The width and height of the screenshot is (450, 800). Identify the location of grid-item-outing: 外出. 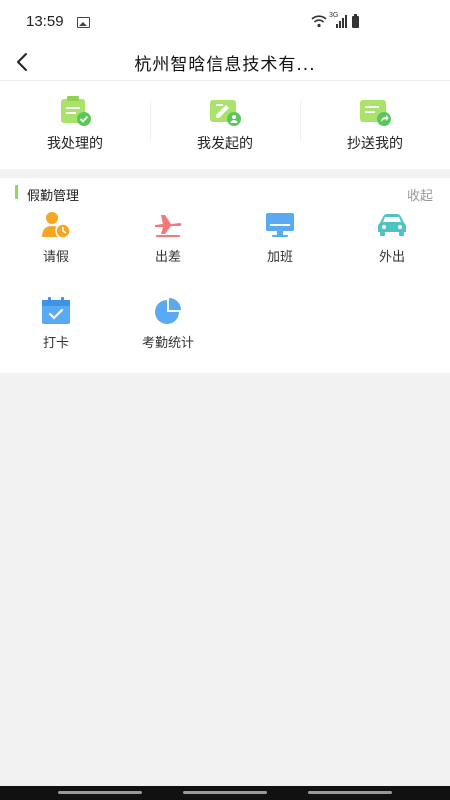
(392, 241).